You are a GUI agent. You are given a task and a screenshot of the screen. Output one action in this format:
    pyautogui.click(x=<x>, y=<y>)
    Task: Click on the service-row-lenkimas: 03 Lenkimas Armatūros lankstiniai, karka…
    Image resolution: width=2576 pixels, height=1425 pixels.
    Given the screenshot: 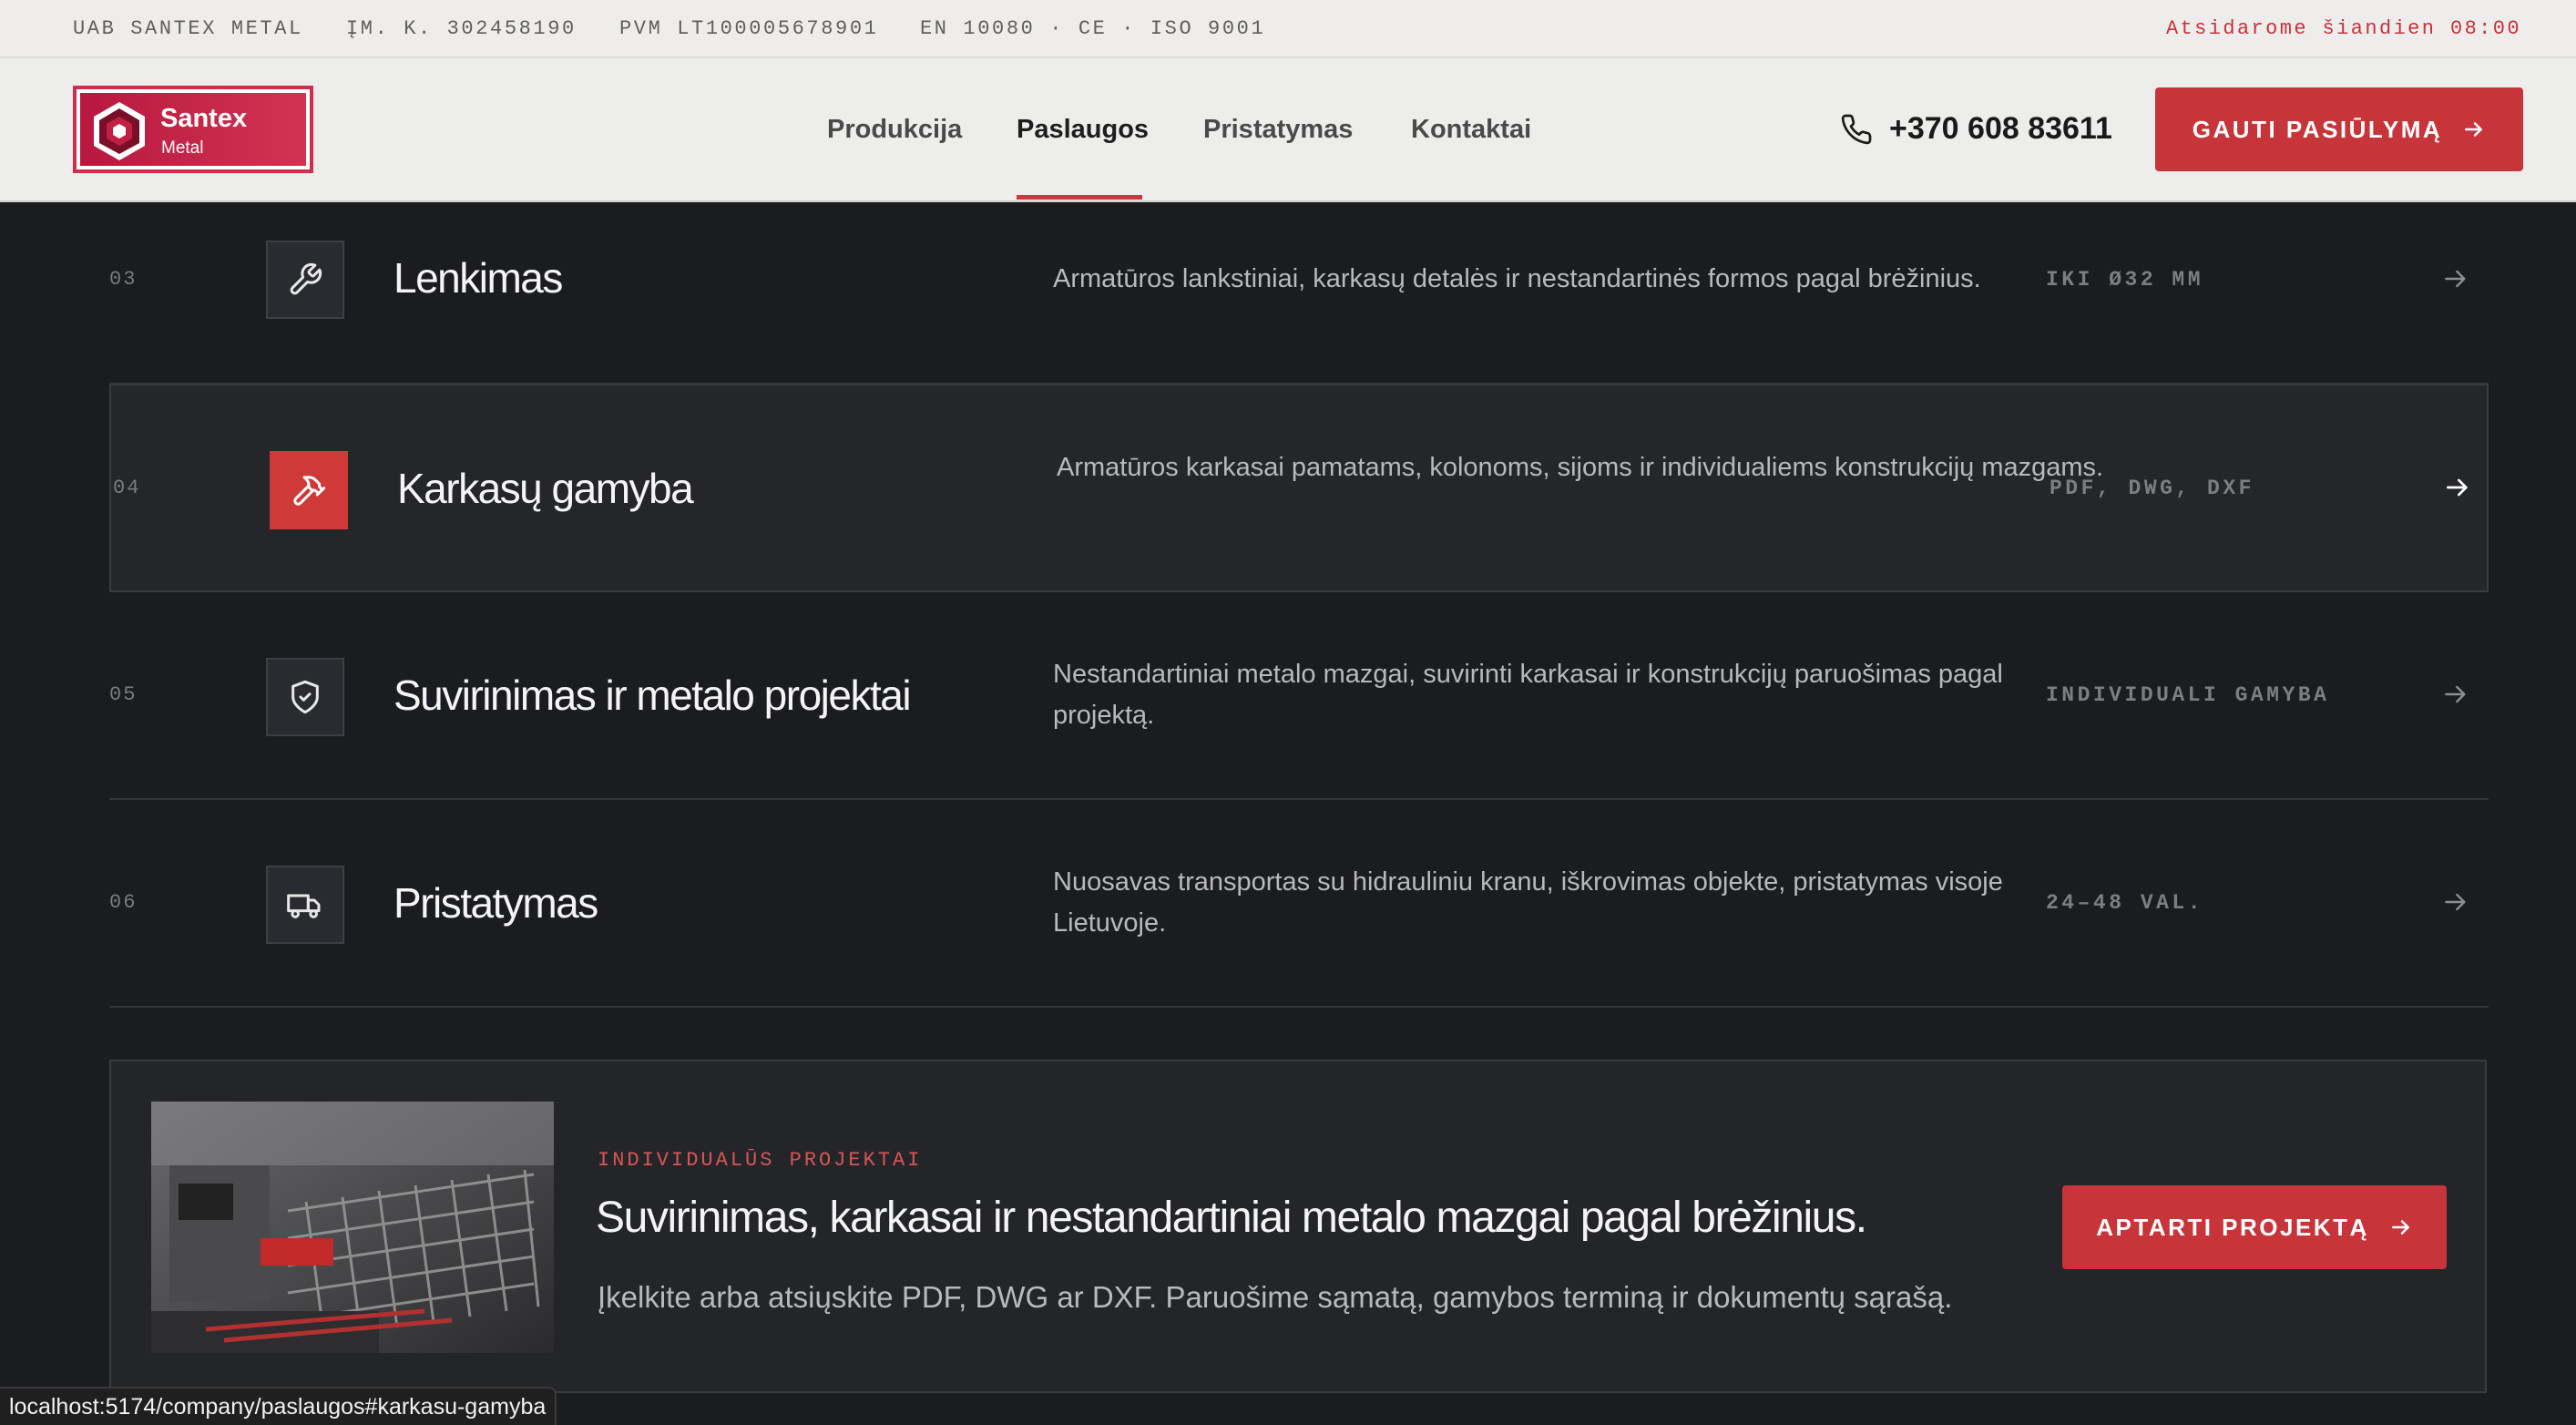 What is the action you would take?
    pyautogui.click(x=1299, y=293)
    